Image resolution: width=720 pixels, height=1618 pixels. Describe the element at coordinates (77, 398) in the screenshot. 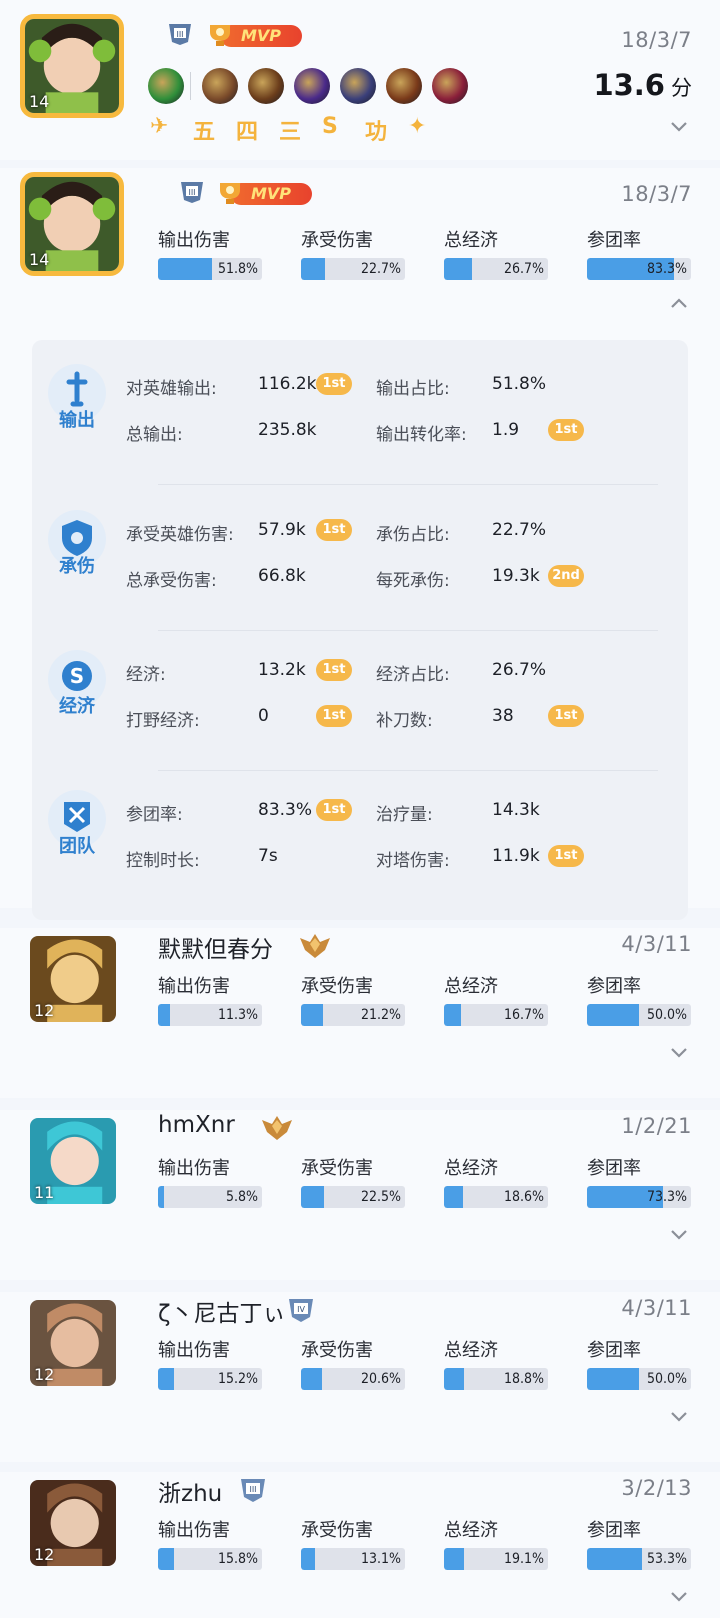

I see `category-badge: 输出` at that location.